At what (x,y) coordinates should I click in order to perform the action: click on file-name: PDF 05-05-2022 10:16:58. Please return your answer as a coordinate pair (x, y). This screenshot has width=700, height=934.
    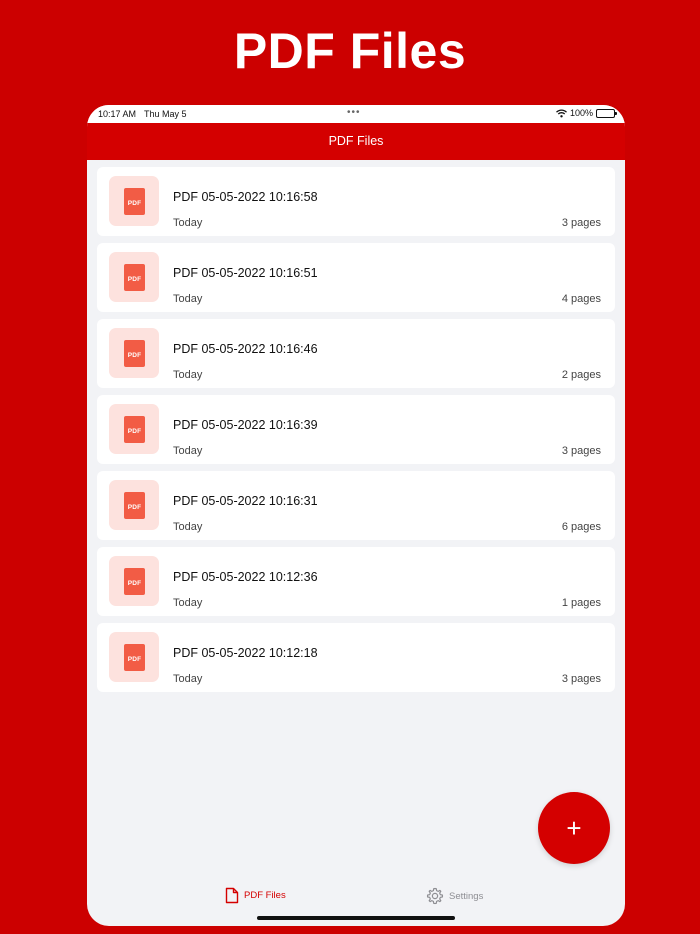
    Looking at the image, I should click on (245, 197).